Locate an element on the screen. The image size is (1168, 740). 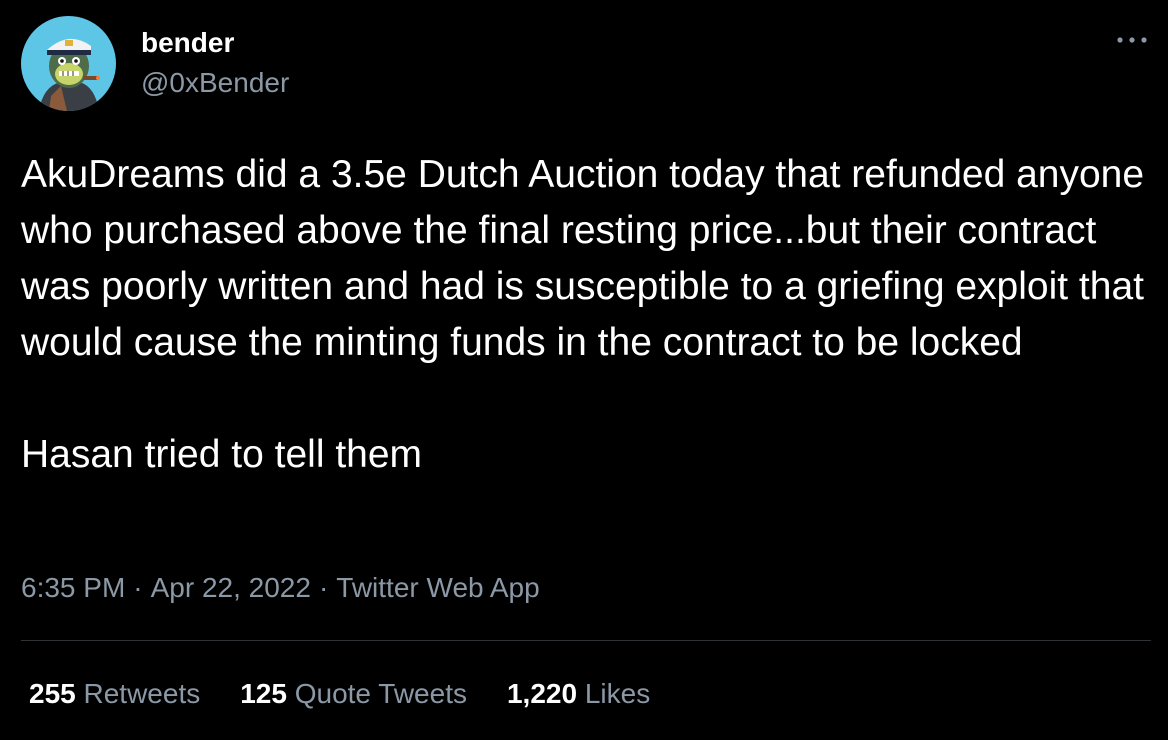
author-handle: @0xBender is located at coordinates (215, 83).